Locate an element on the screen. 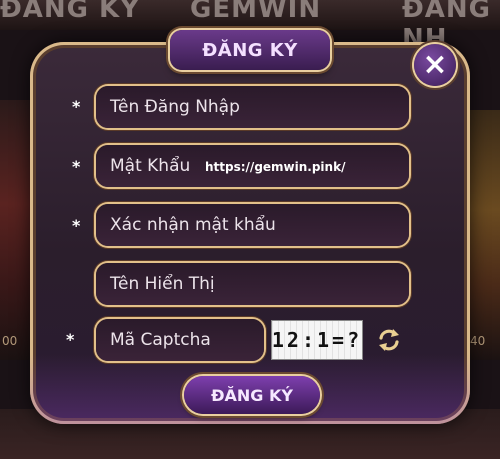 The height and width of the screenshot is (459, 500). confirm-password-input: Xác nhận mật khẩu is located at coordinates (252, 225).